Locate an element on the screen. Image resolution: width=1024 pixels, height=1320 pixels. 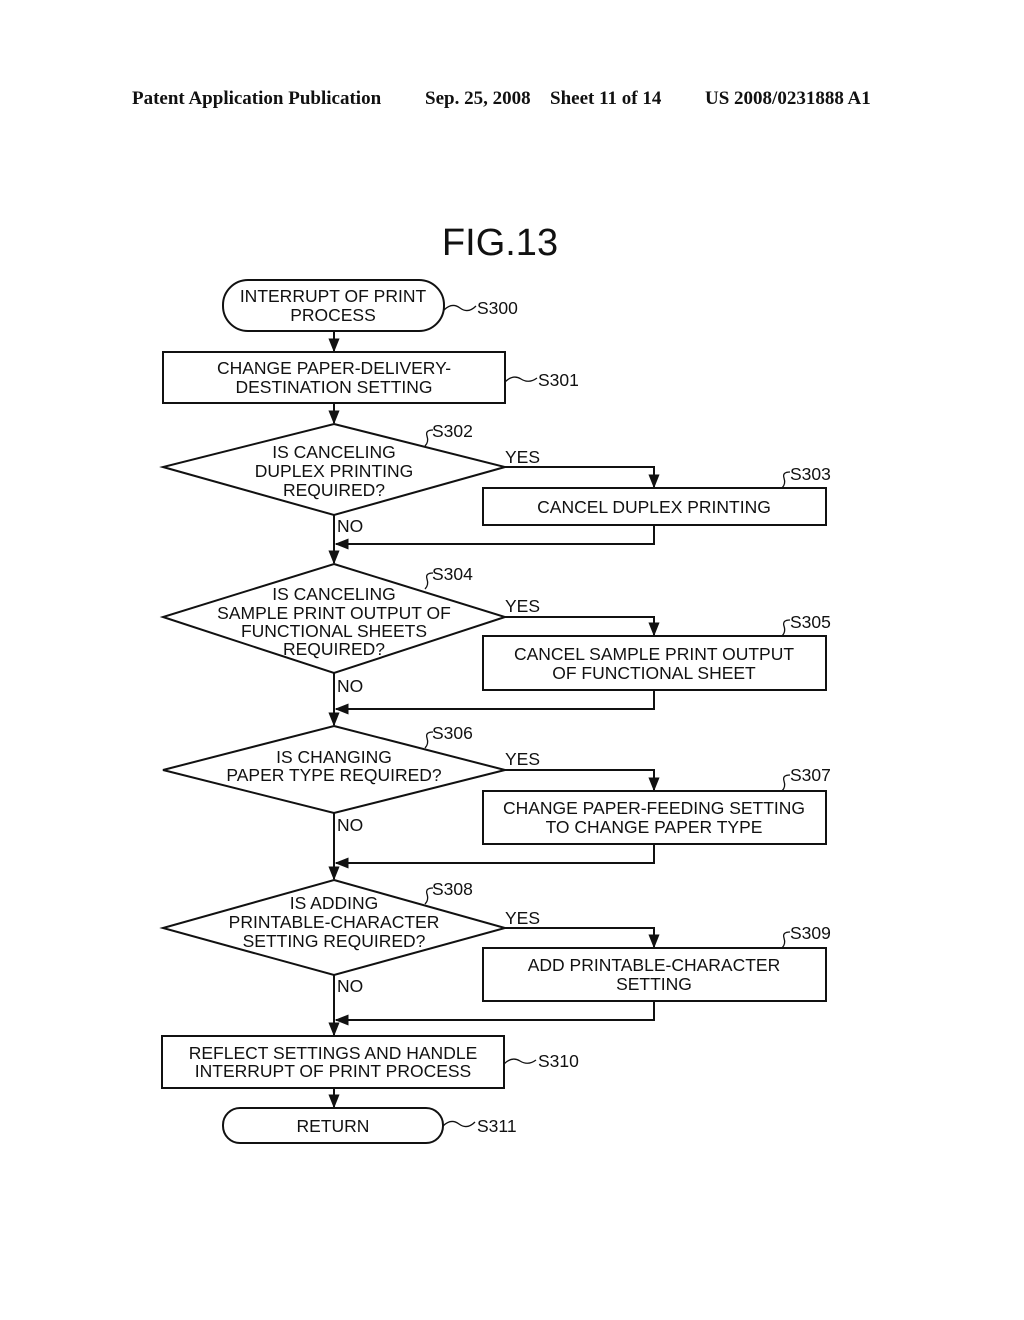
step-id-s301: S301 is located at coordinates (558, 380).